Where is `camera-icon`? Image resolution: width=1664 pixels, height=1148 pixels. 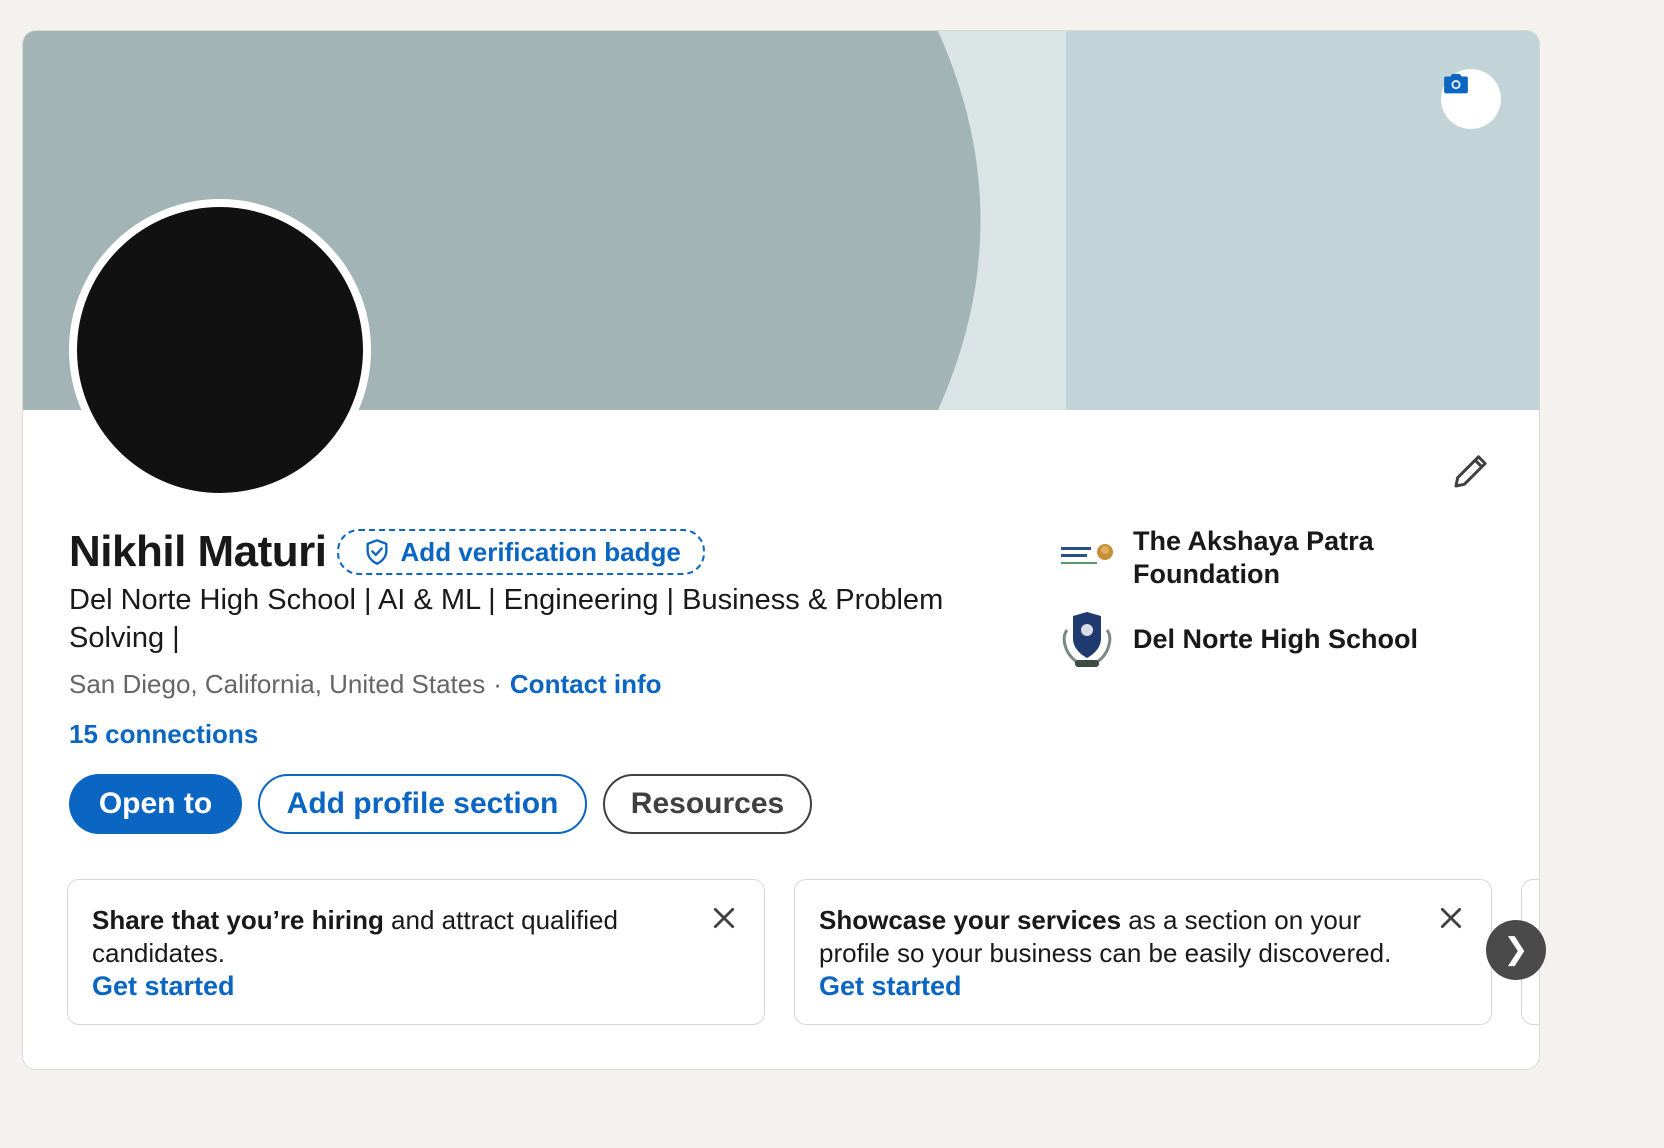
camera-icon is located at coordinates (1456, 84).